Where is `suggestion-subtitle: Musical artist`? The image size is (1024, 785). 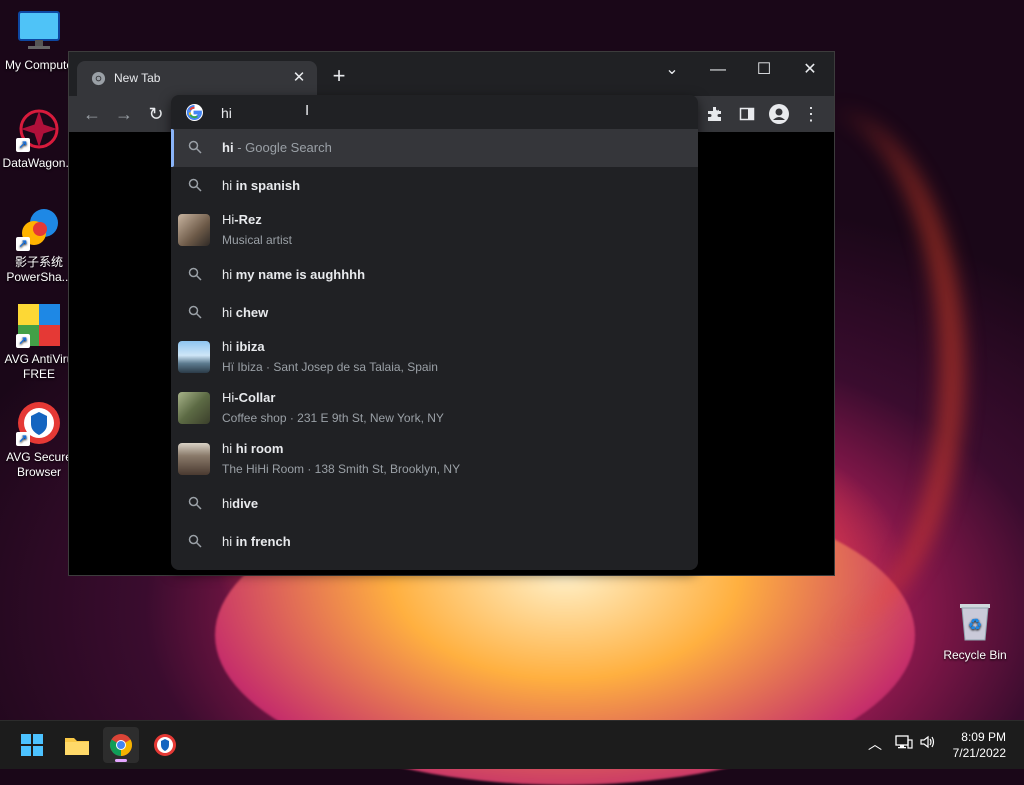
suggestion-subtitle: Musical artist is located at coordinates (257, 240).